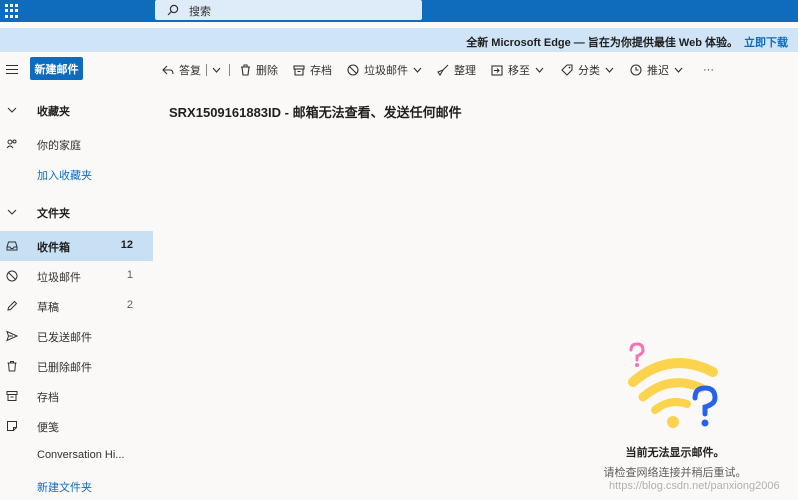 Image resolution: width=798 pixels, height=500 pixels. Describe the element at coordinates (200, 11) in the screenshot. I see `search-input: 搜索` at that location.